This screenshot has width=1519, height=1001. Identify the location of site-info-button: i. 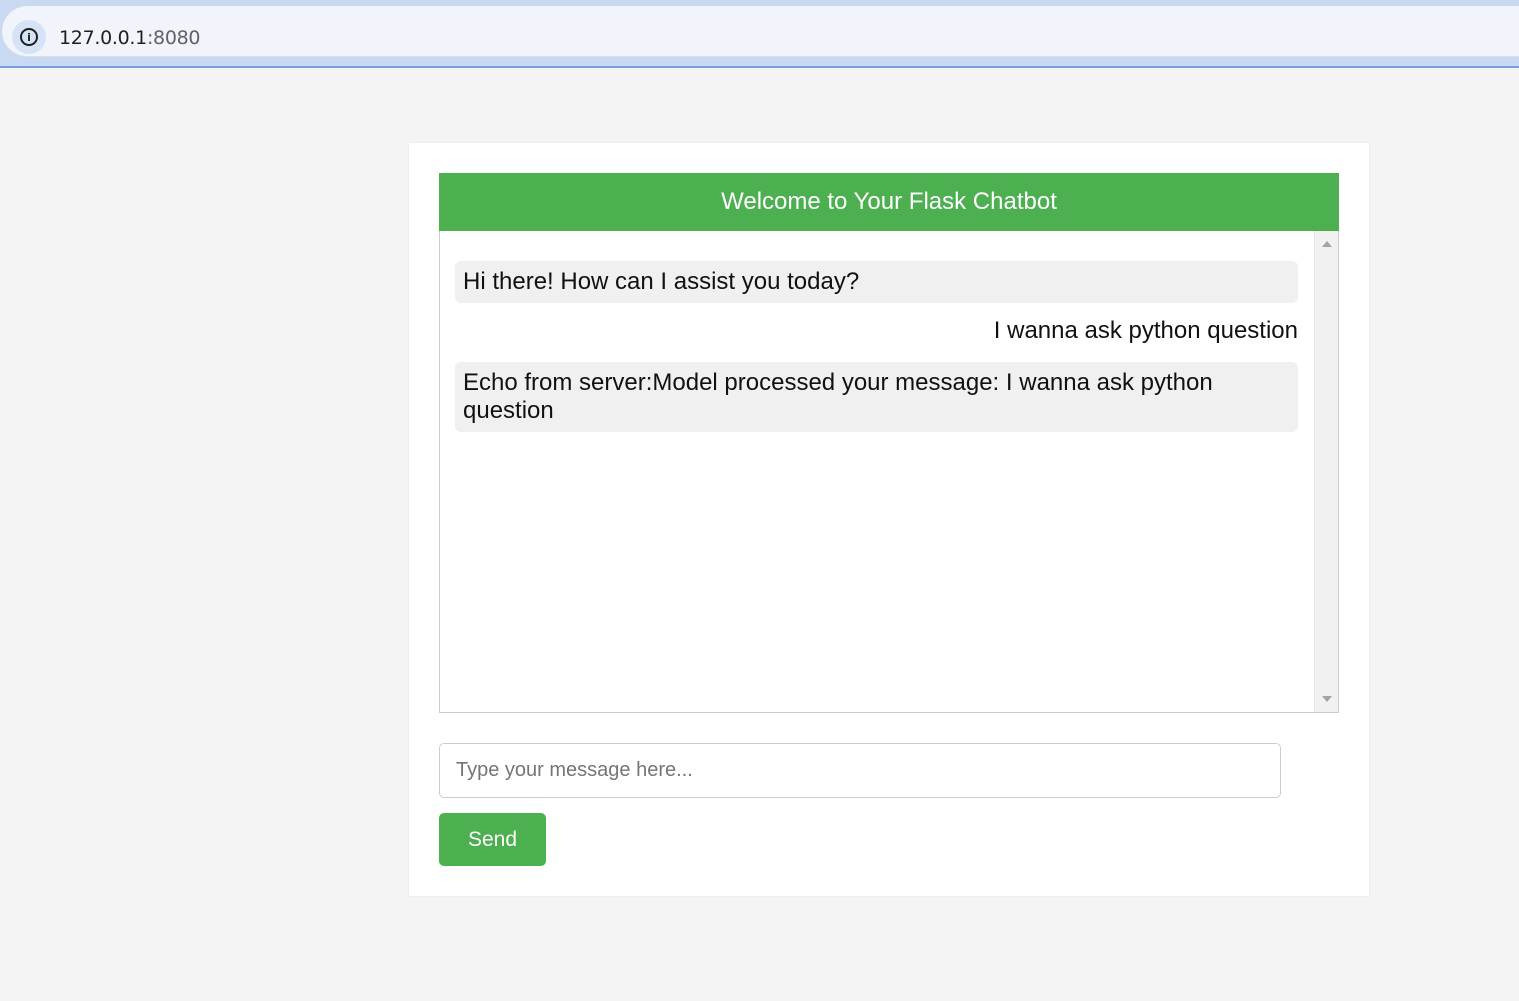
(29, 37).